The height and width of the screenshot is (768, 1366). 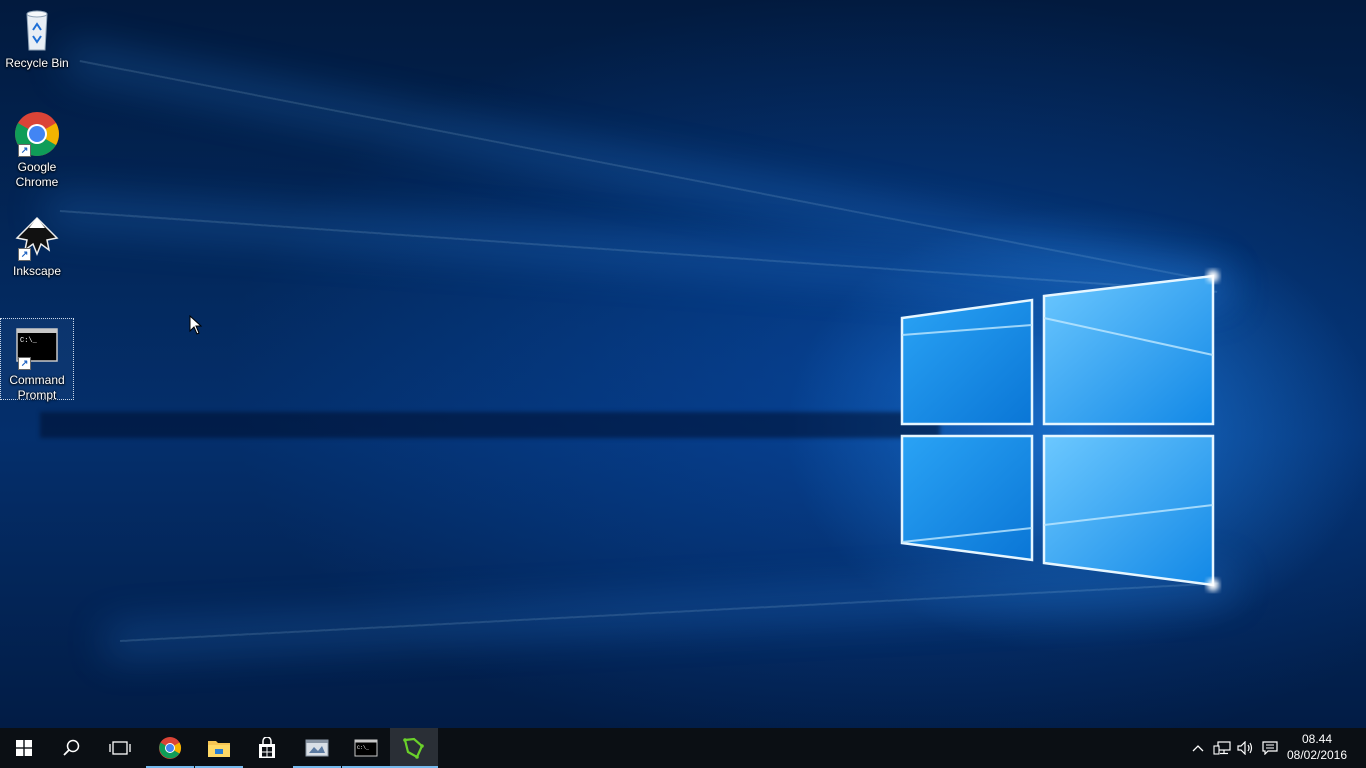 I want to click on taskbar-file-explorer-button, so click(x=219, y=748).